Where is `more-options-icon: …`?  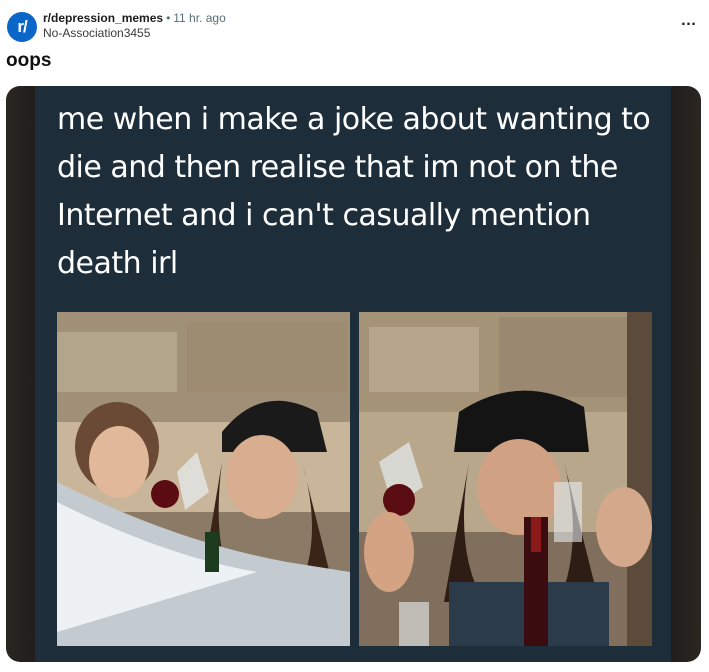
more-options-icon: … is located at coordinates (688, 22).